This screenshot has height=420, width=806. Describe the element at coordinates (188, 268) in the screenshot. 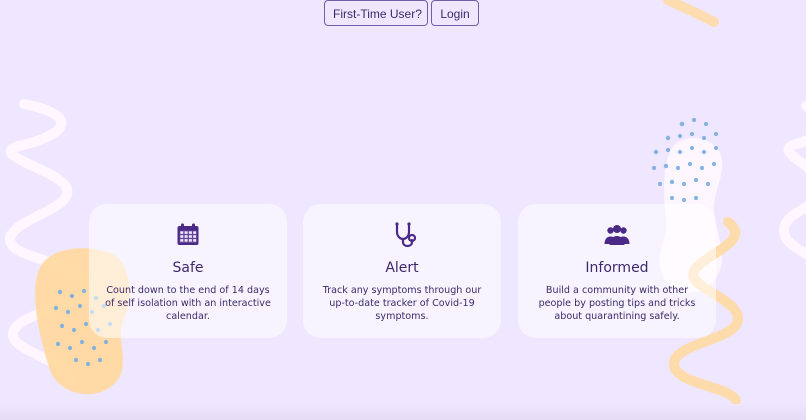

I see `feature-title: Safe` at that location.